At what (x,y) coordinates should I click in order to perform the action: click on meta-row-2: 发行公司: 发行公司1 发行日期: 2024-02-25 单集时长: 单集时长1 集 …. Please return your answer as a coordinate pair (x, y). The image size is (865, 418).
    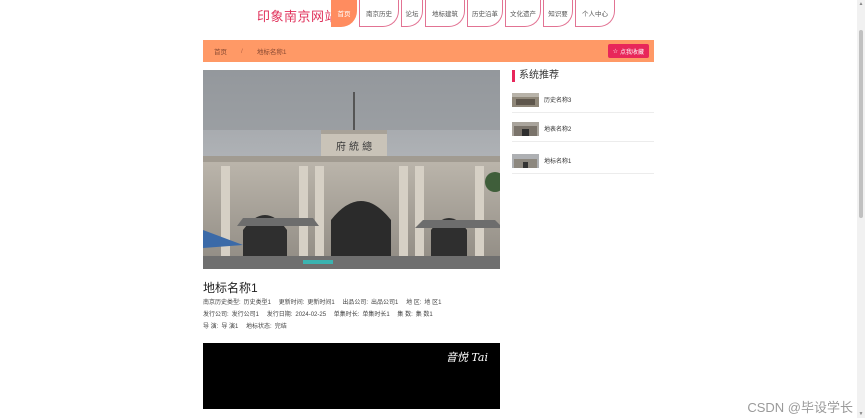
    Looking at the image, I should click on (321, 313).